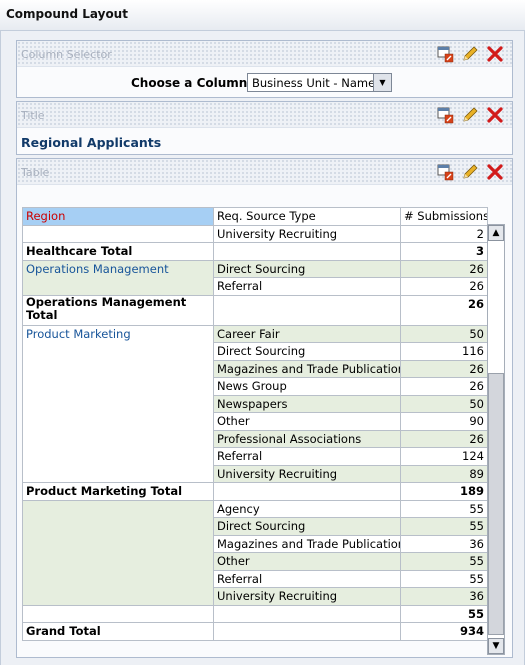  Describe the element at coordinates (118, 403) in the screenshot. I see `region-cell: Product Marketing` at that location.